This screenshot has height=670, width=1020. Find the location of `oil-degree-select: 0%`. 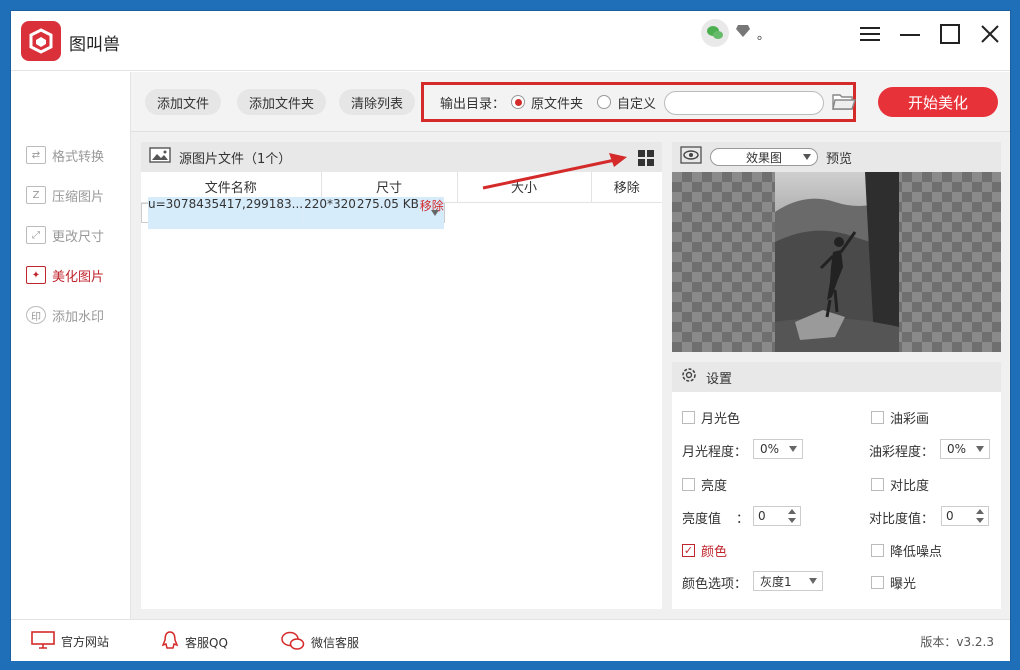

oil-degree-select: 0% is located at coordinates (965, 449).